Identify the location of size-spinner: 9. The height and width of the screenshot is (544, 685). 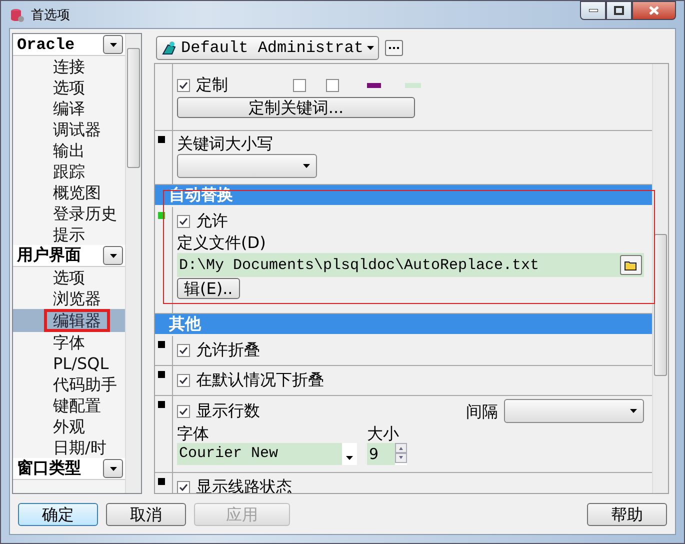
(387, 454).